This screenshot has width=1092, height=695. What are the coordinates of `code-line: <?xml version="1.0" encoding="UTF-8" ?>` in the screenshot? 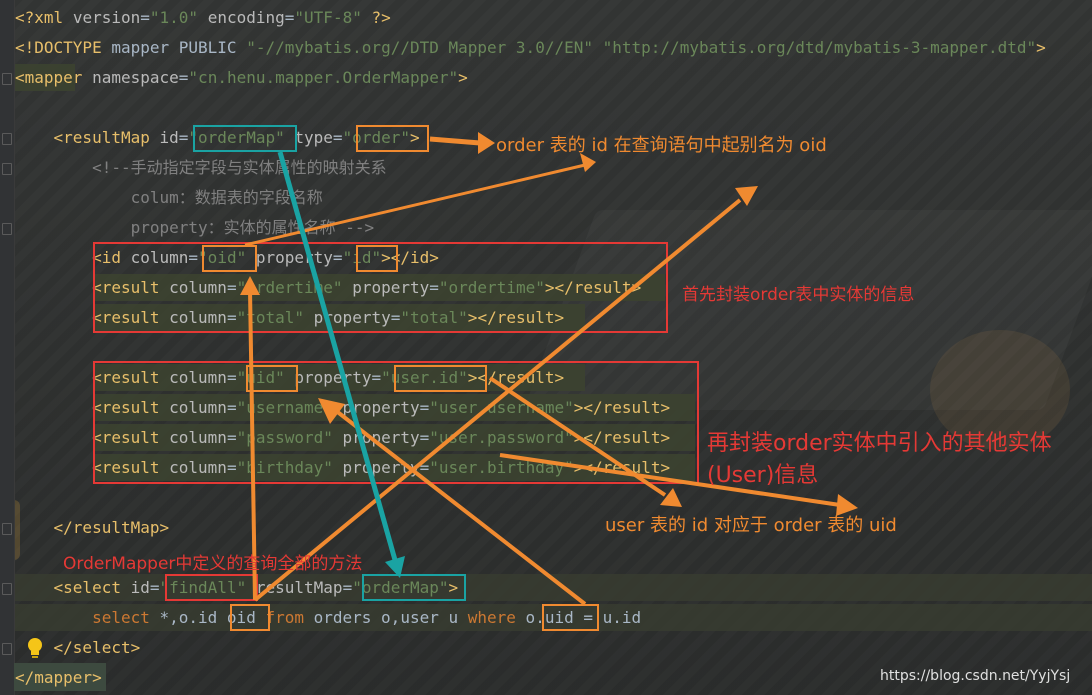 It's located at (203, 18).